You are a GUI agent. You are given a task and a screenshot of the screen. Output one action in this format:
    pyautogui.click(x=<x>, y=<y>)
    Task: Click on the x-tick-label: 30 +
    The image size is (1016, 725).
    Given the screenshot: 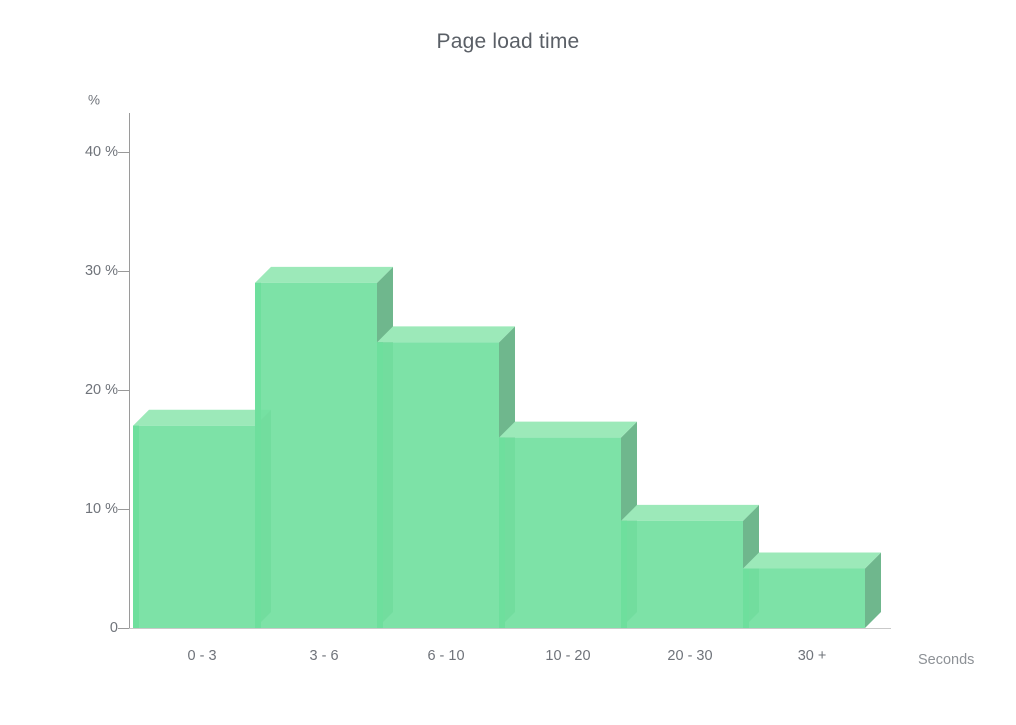 What is the action you would take?
    pyautogui.click(x=812, y=656)
    